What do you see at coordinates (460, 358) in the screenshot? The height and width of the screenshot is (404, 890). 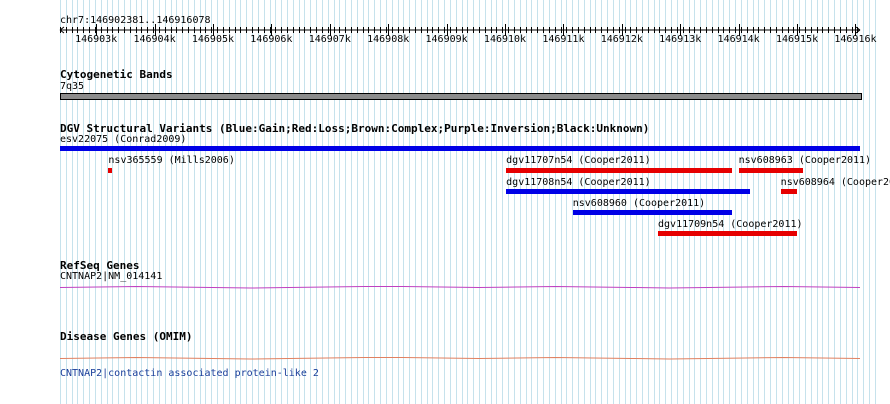 I see `omim-gene-model` at bounding box center [460, 358].